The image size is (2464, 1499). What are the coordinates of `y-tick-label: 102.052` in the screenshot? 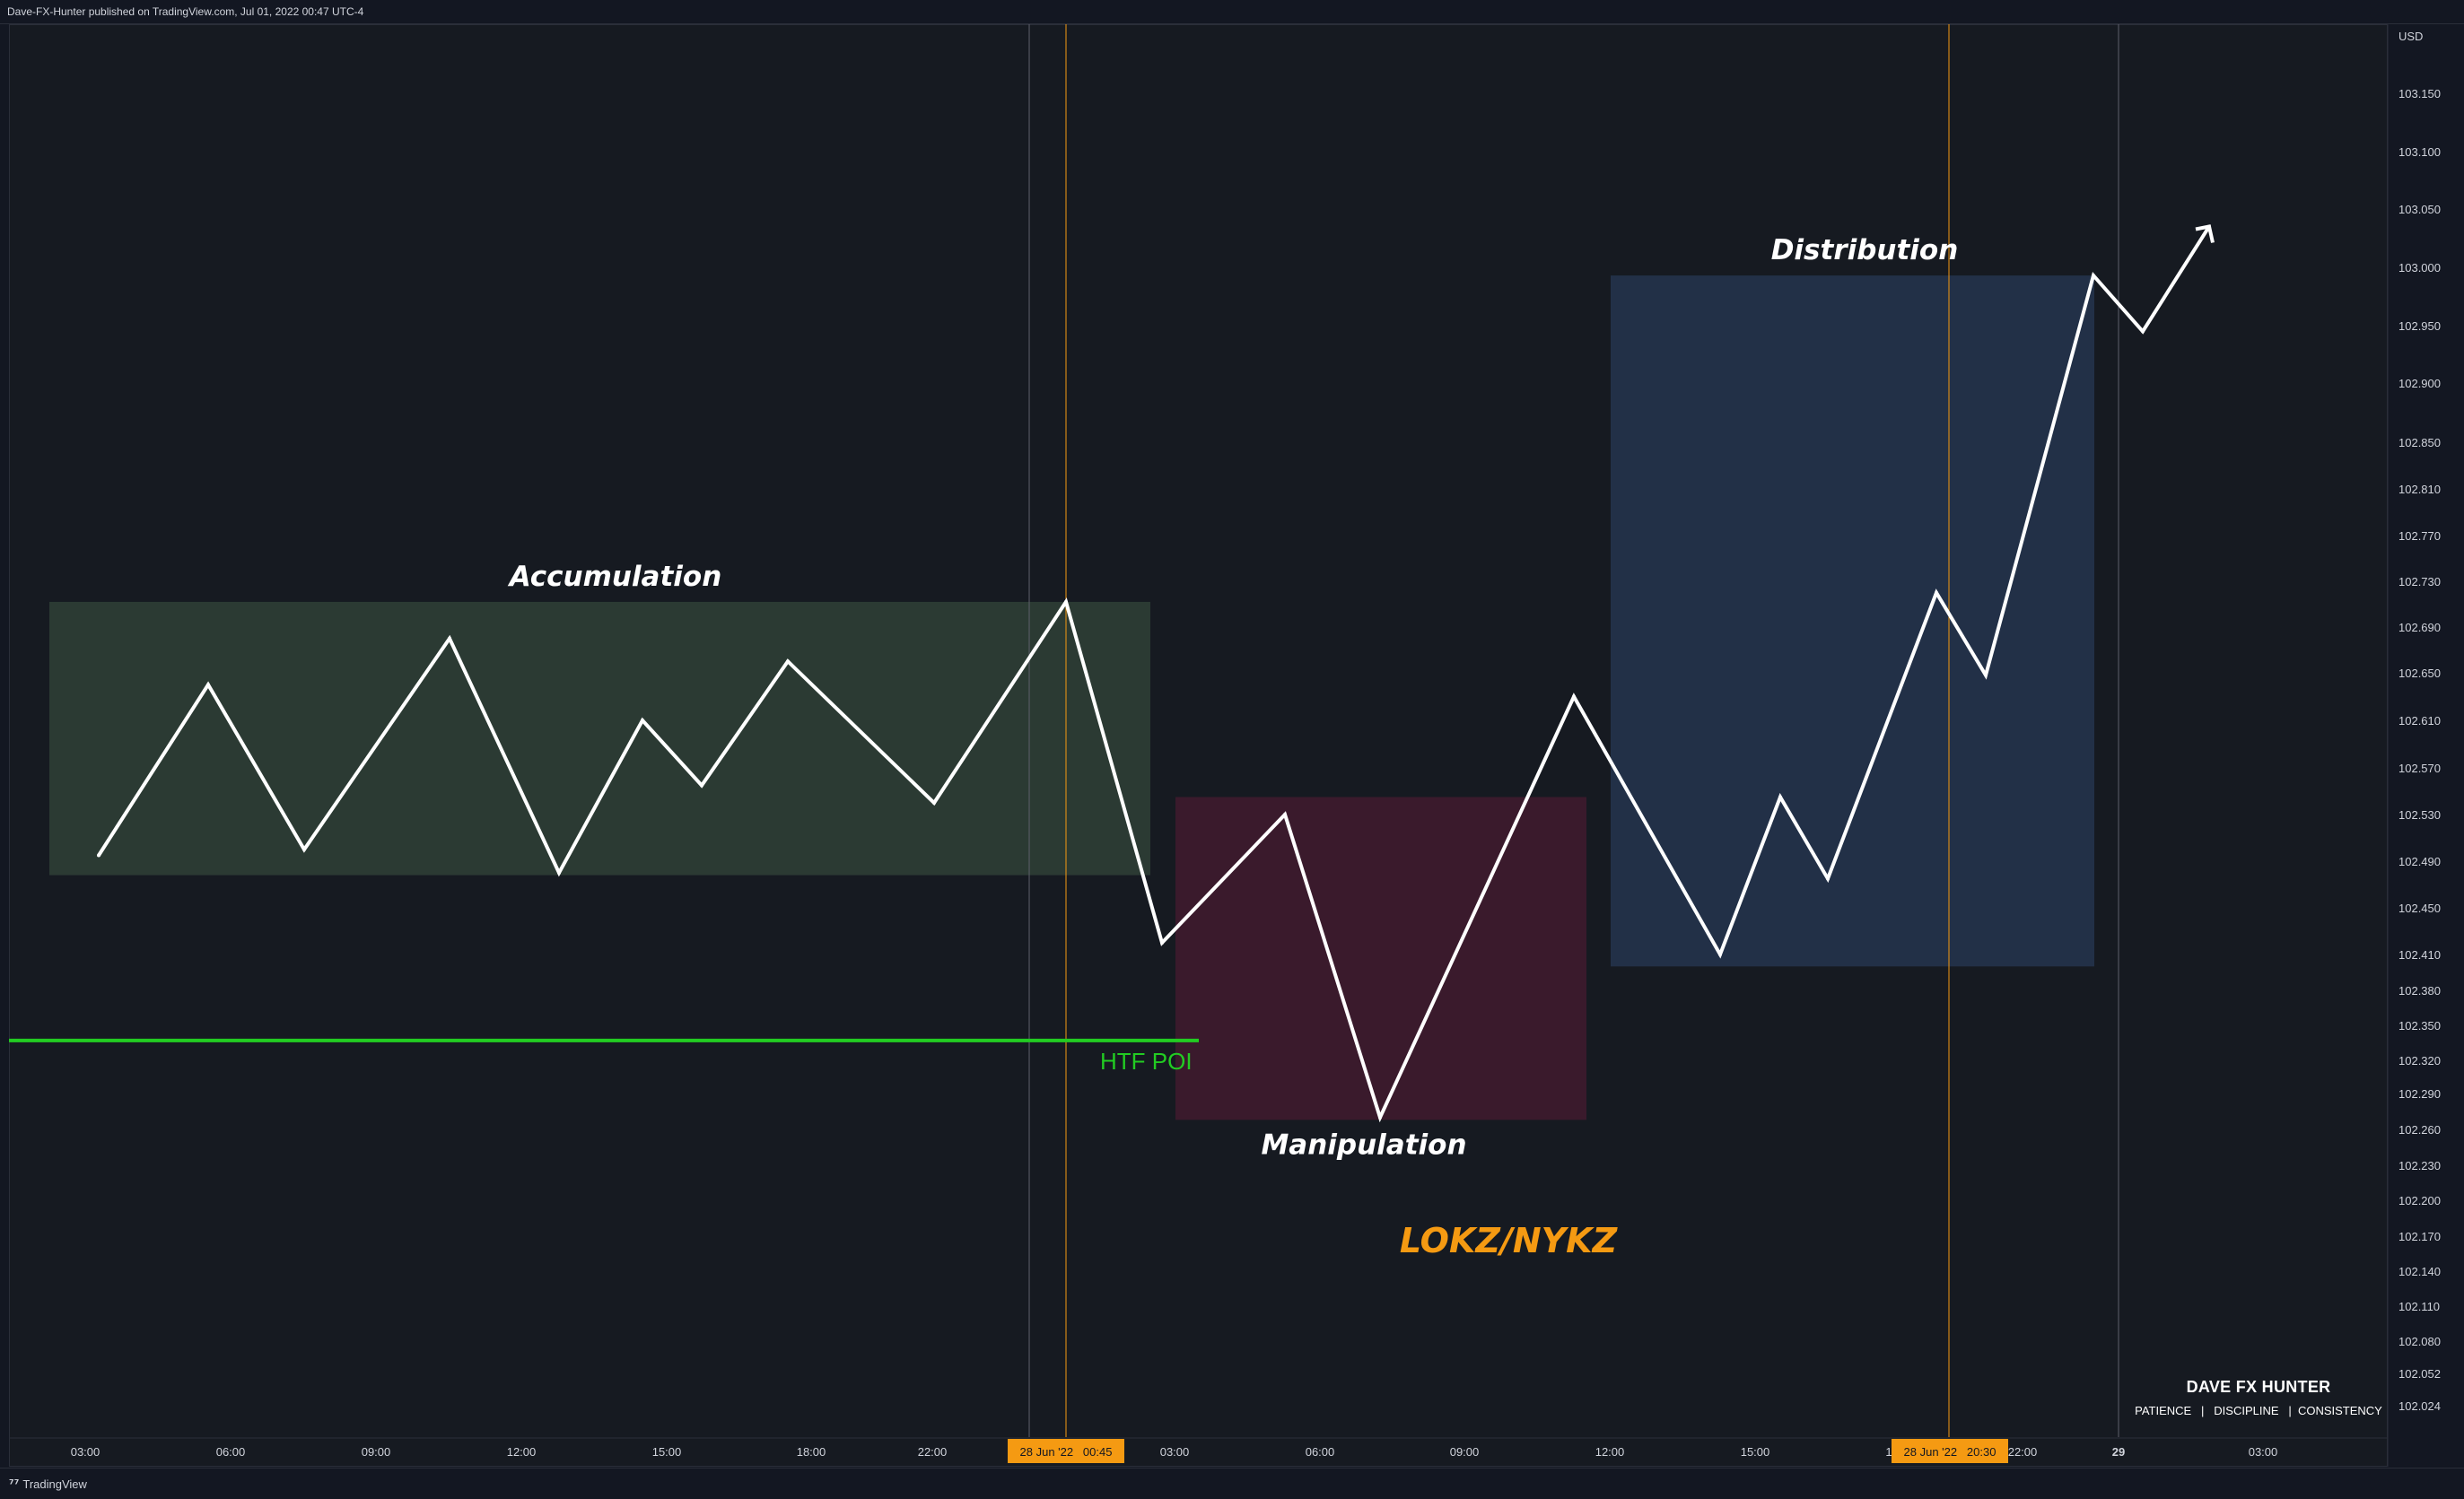 It's located at (2419, 1374).